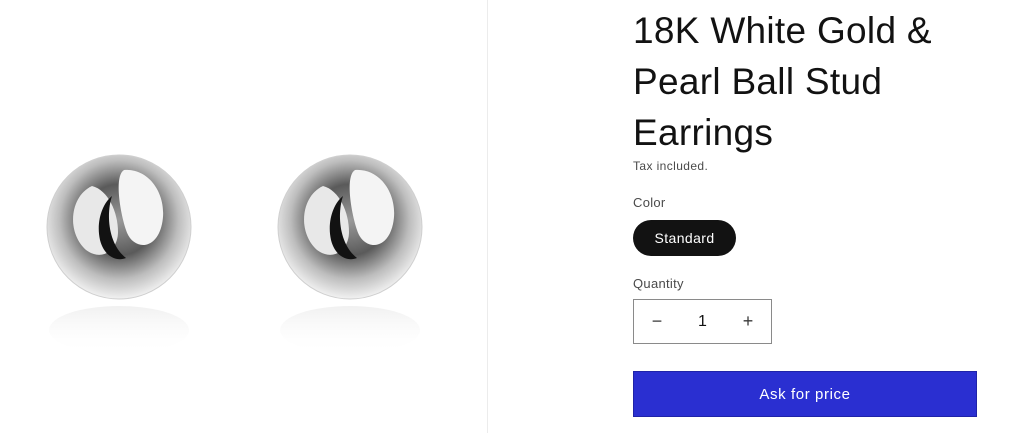  I want to click on quantity-stepper: − 1 +, so click(702, 321).